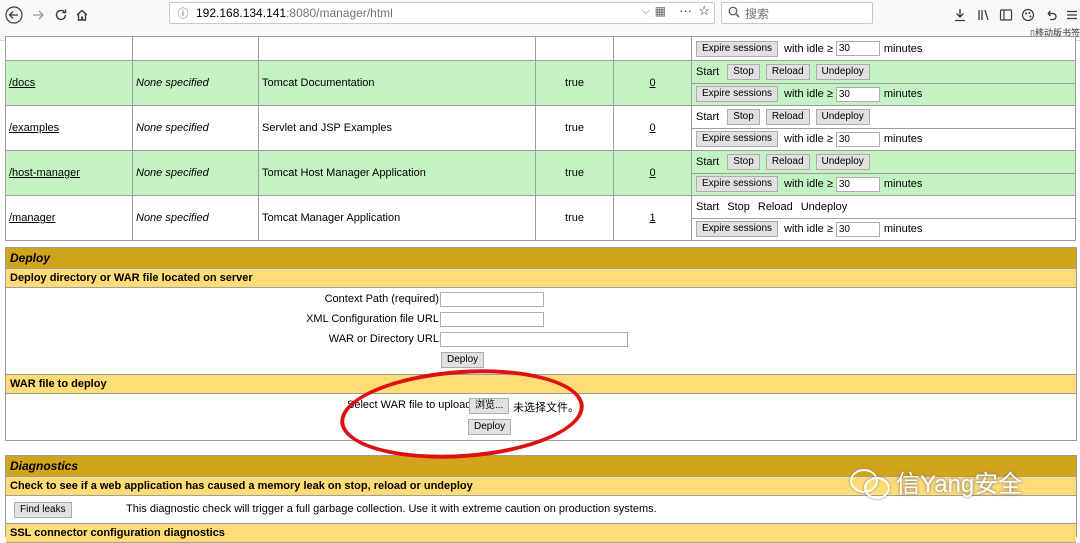 The image size is (1080, 543). I want to click on context-path-label: Context Path (required):, so click(383, 299).